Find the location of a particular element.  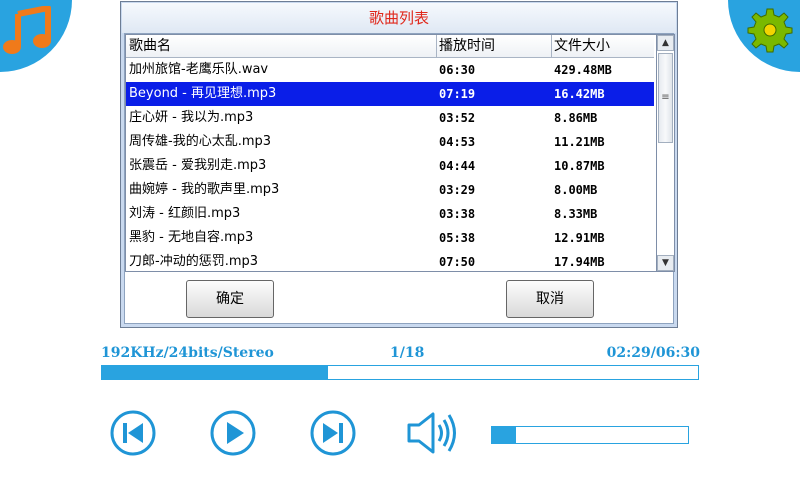

play-button is located at coordinates (233, 435).